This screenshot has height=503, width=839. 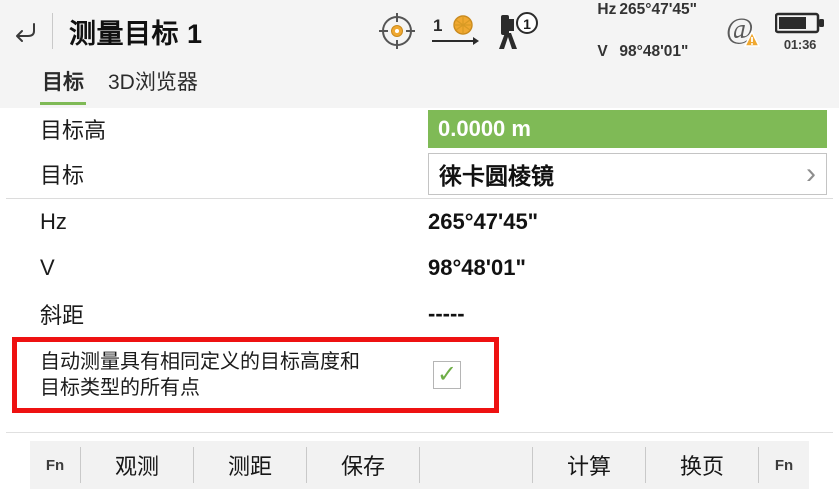 I want to click on toolbar-empty-slot, so click(x=476, y=465).